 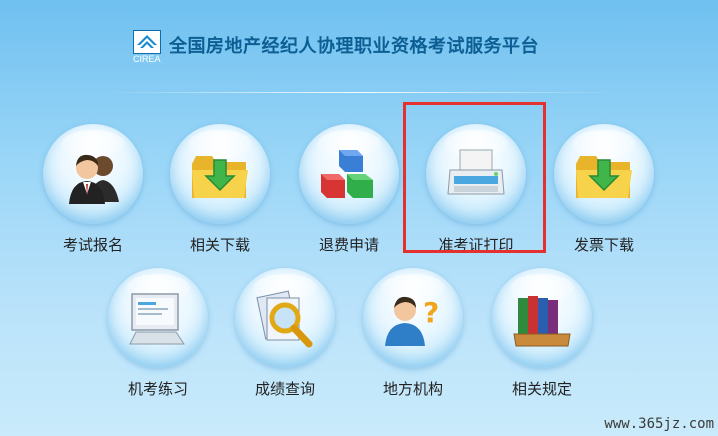 I want to click on tile-label: 考试报名, so click(x=92, y=245).